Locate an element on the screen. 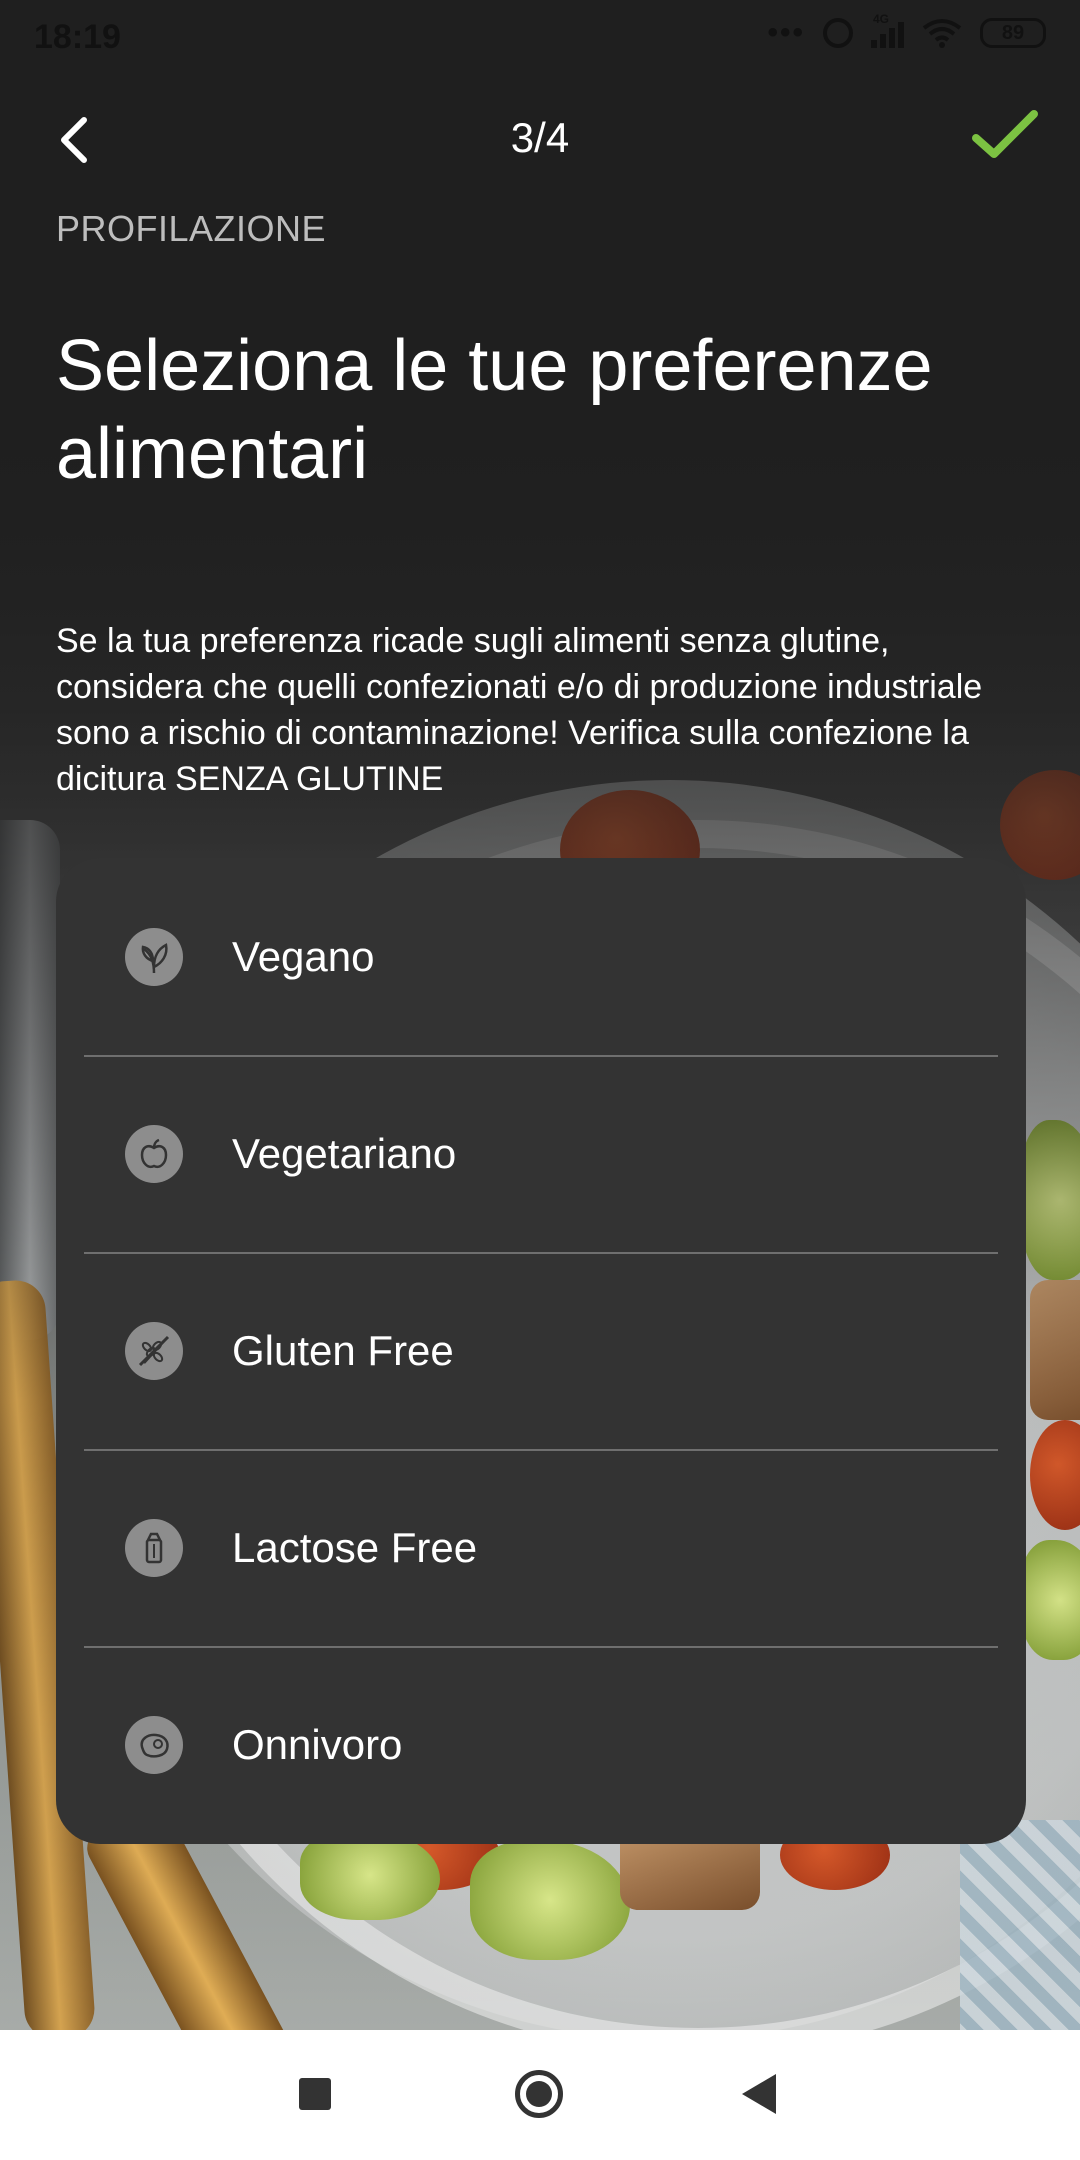 This screenshot has height=2160, width=1080. option-lactose-free: Lactose Free is located at coordinates (541, 1547).